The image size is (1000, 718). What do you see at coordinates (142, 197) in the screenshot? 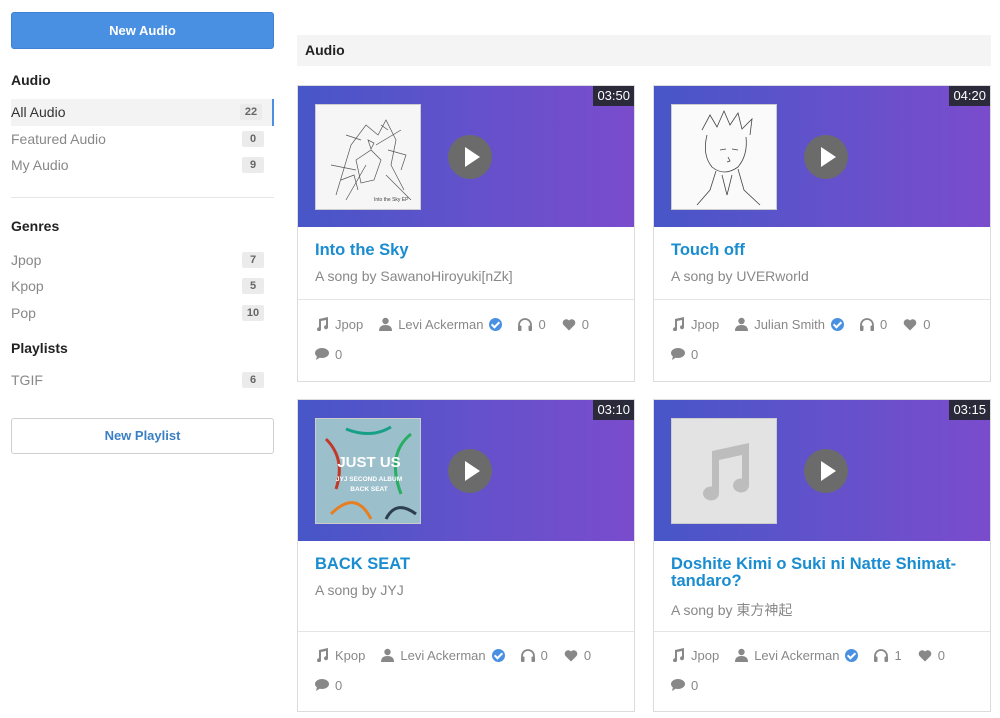
I see `divider` at bounding box center [142, 197].